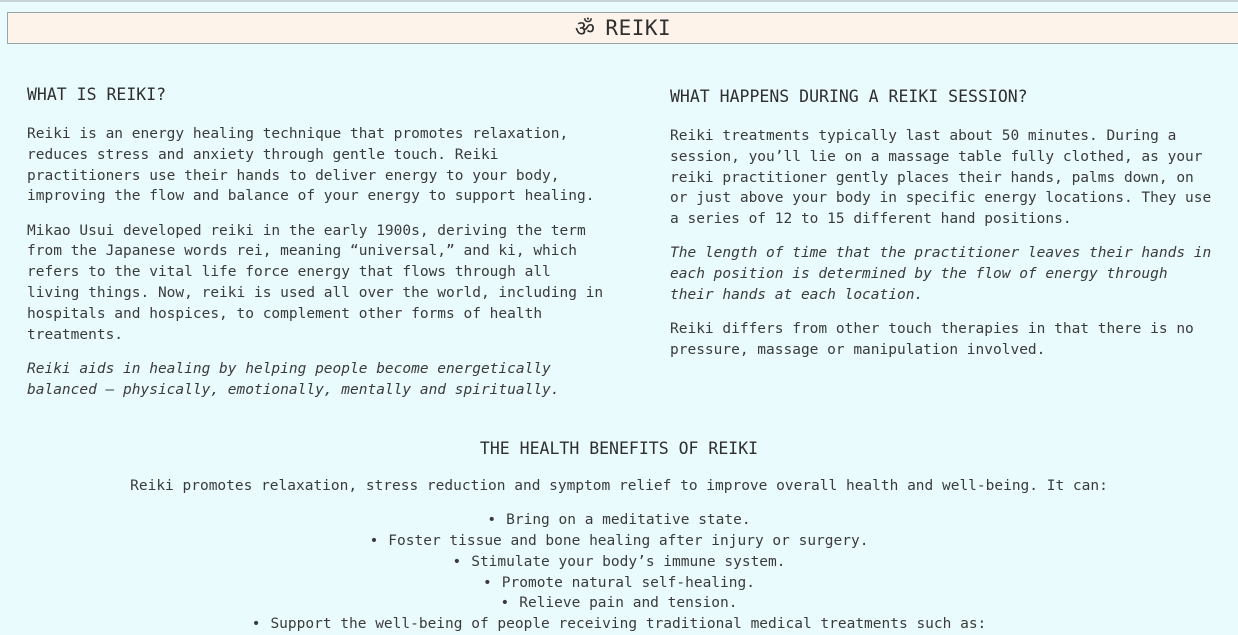  Describe the element at coordinates (619, 1) in the screenshot. I see `top-border` at that location.